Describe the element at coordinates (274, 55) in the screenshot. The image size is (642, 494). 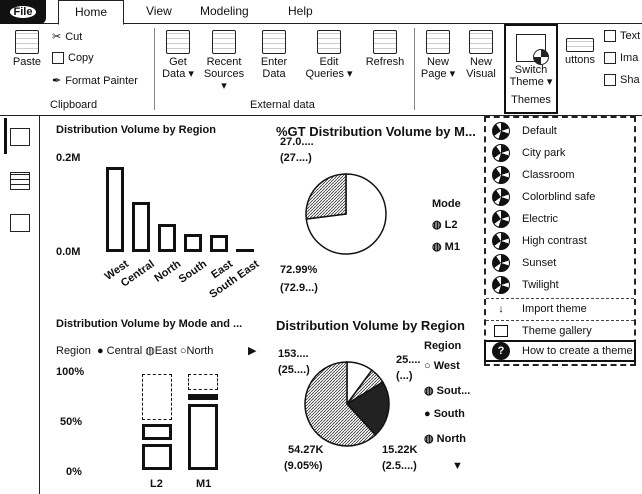
I see `enter-data-button: Enter Data` at that location.